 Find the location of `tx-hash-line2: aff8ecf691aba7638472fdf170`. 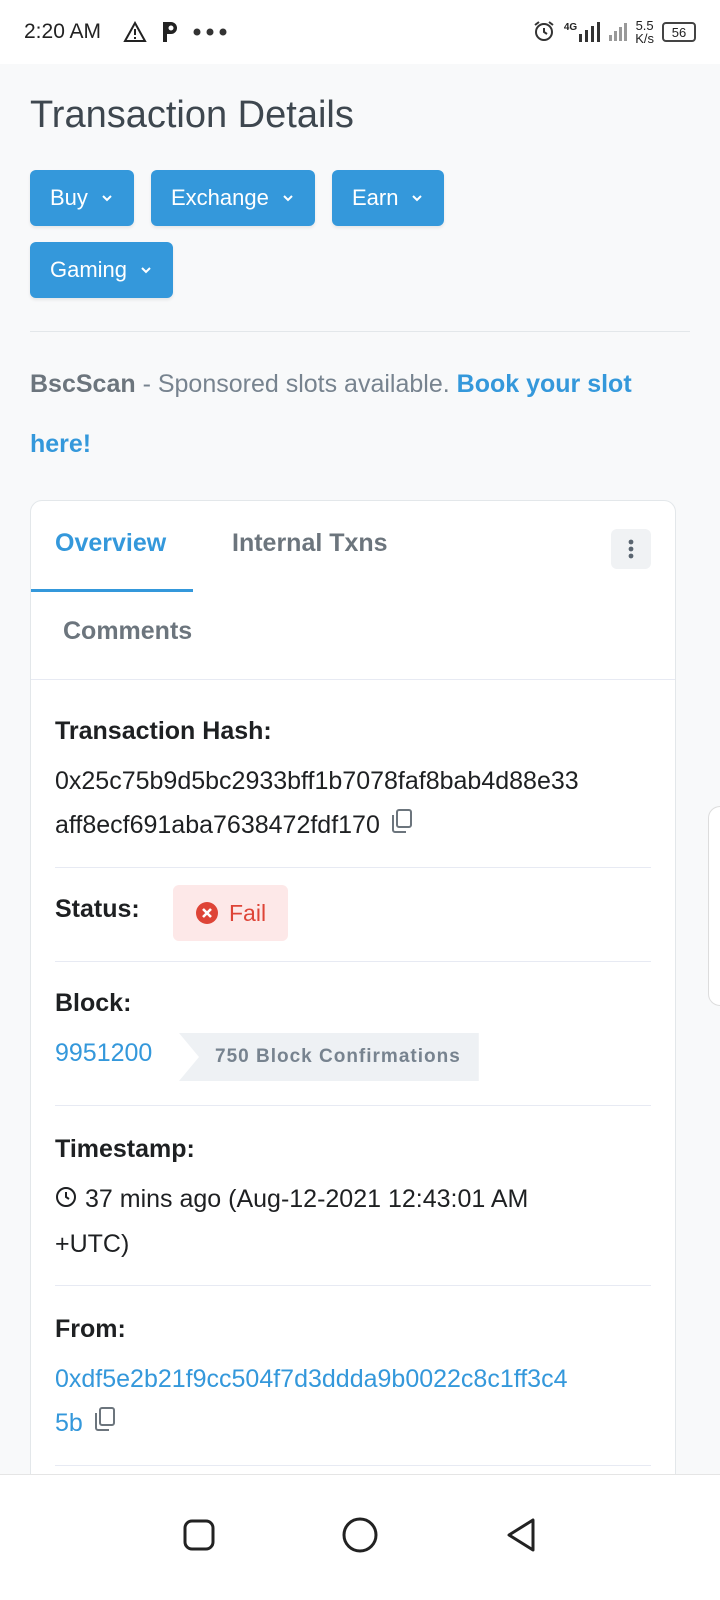

tx-hash-line2: aff8ecf691aba7638472fdf170 is located at coordinates (217, 825).